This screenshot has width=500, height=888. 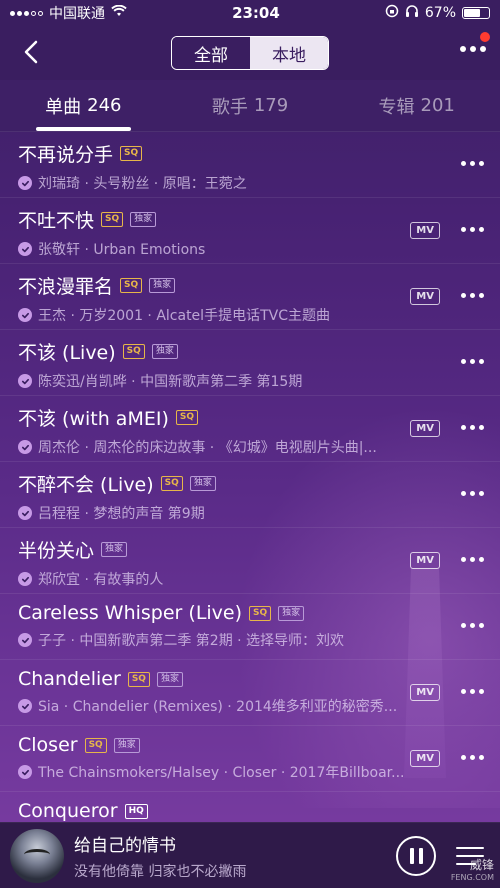 I want to click on tab-label: 单曲, so click(x=63, y=107).